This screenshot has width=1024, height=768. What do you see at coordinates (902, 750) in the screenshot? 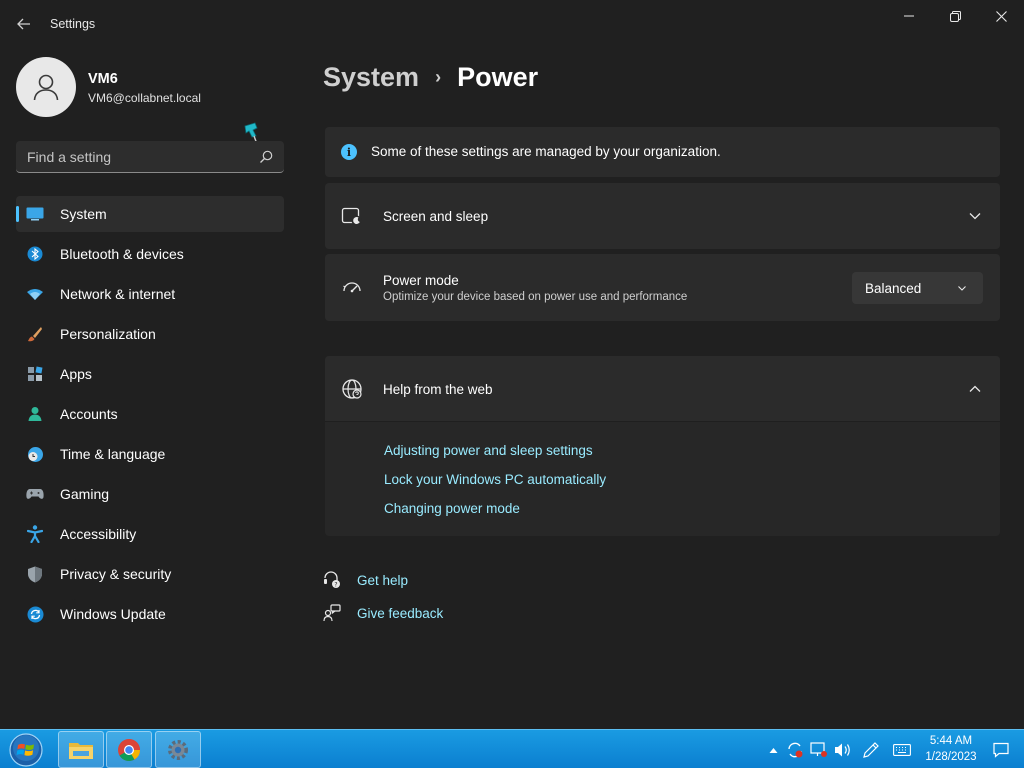
I see `tray-keyboard-icon` at bounding box center [902, 750].